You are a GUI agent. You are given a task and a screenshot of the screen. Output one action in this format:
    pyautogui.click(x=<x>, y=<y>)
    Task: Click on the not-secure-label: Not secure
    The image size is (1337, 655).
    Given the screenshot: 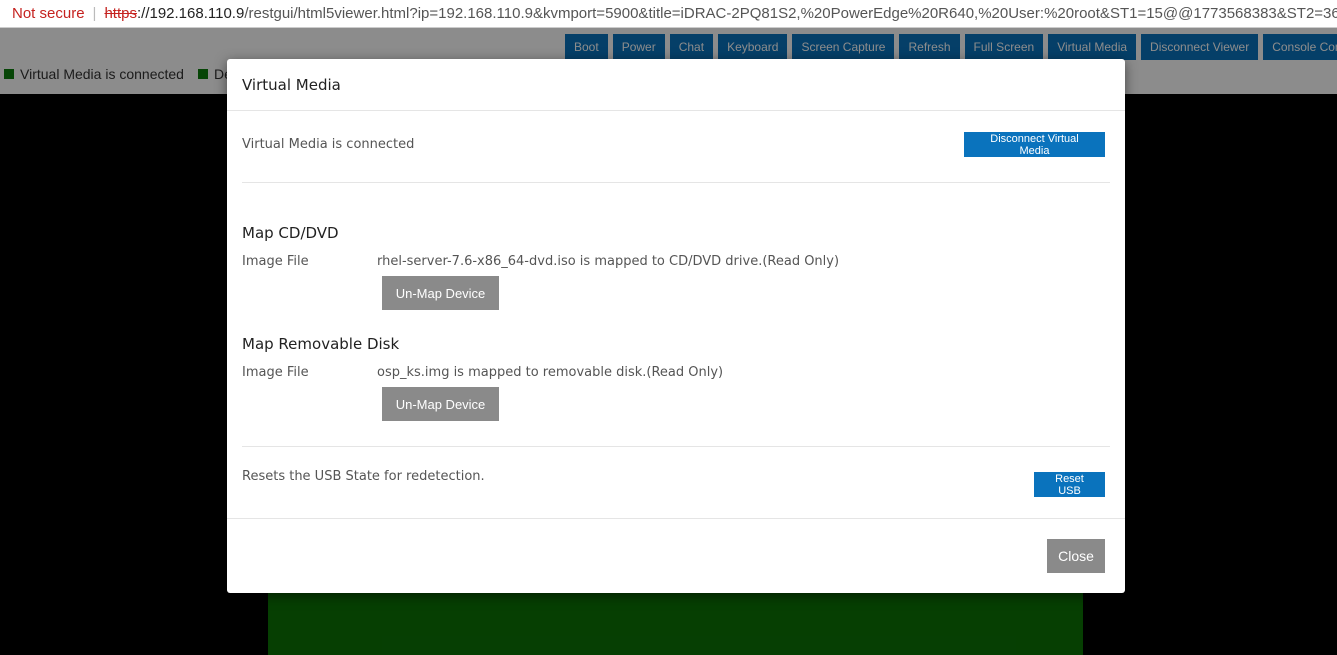 What is the action you would take?
    pyautogui.click(x=48, y=13)
    